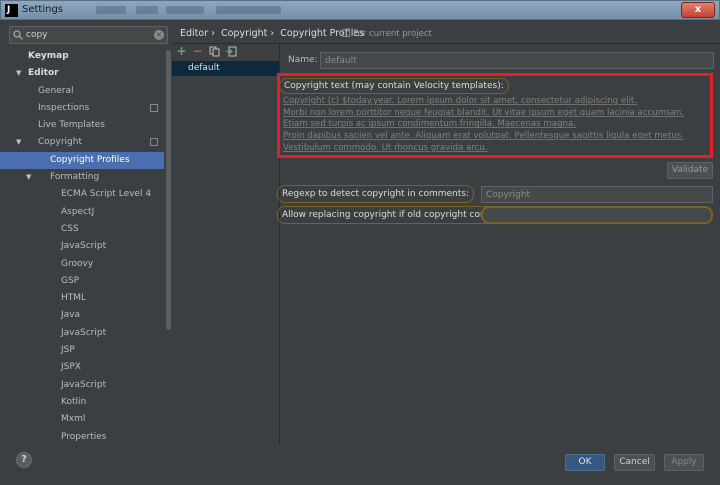  What do you see at coordinates (214, 51) in the screenshot?
I see `copy-icon` at bounding box center [214, 51].